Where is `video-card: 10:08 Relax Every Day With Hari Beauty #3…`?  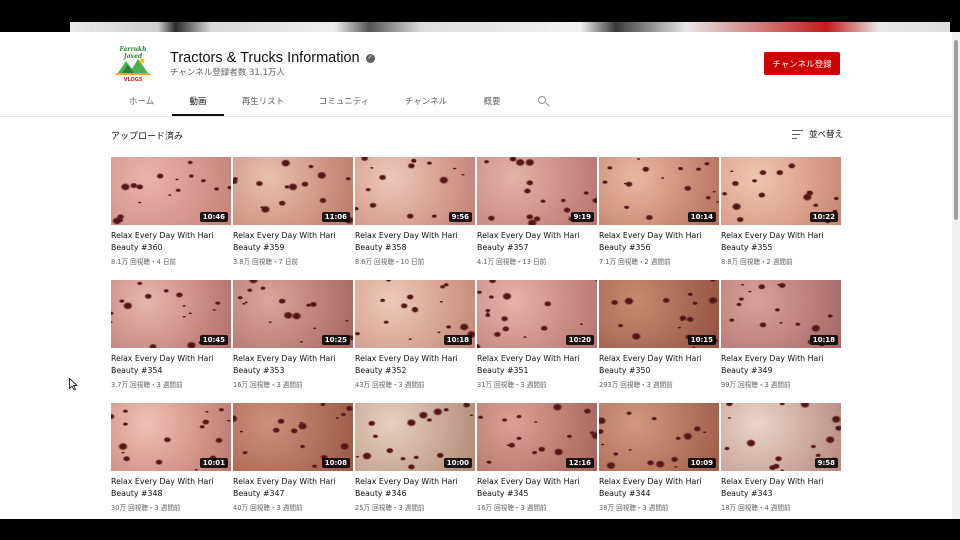
video-card: 10:08 Relax Every Day With Hari Beauty #3… is located at coordinates (293, 459).